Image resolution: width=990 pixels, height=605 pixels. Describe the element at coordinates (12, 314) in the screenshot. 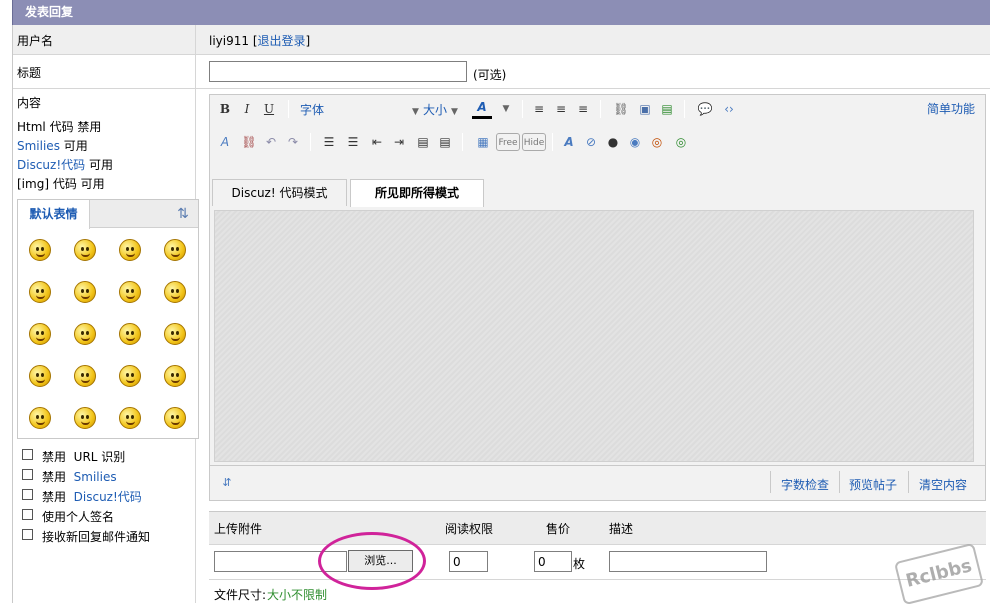

I see `left-border` at that location.